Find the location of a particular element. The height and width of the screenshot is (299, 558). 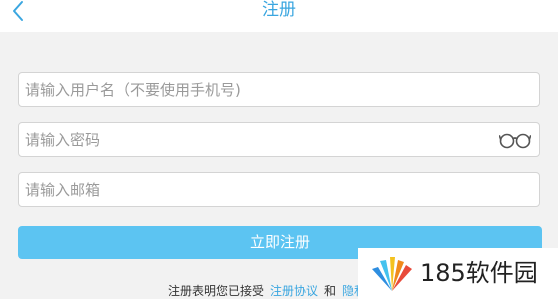

header-bar: 注册 is located at coordinates (279, 16).